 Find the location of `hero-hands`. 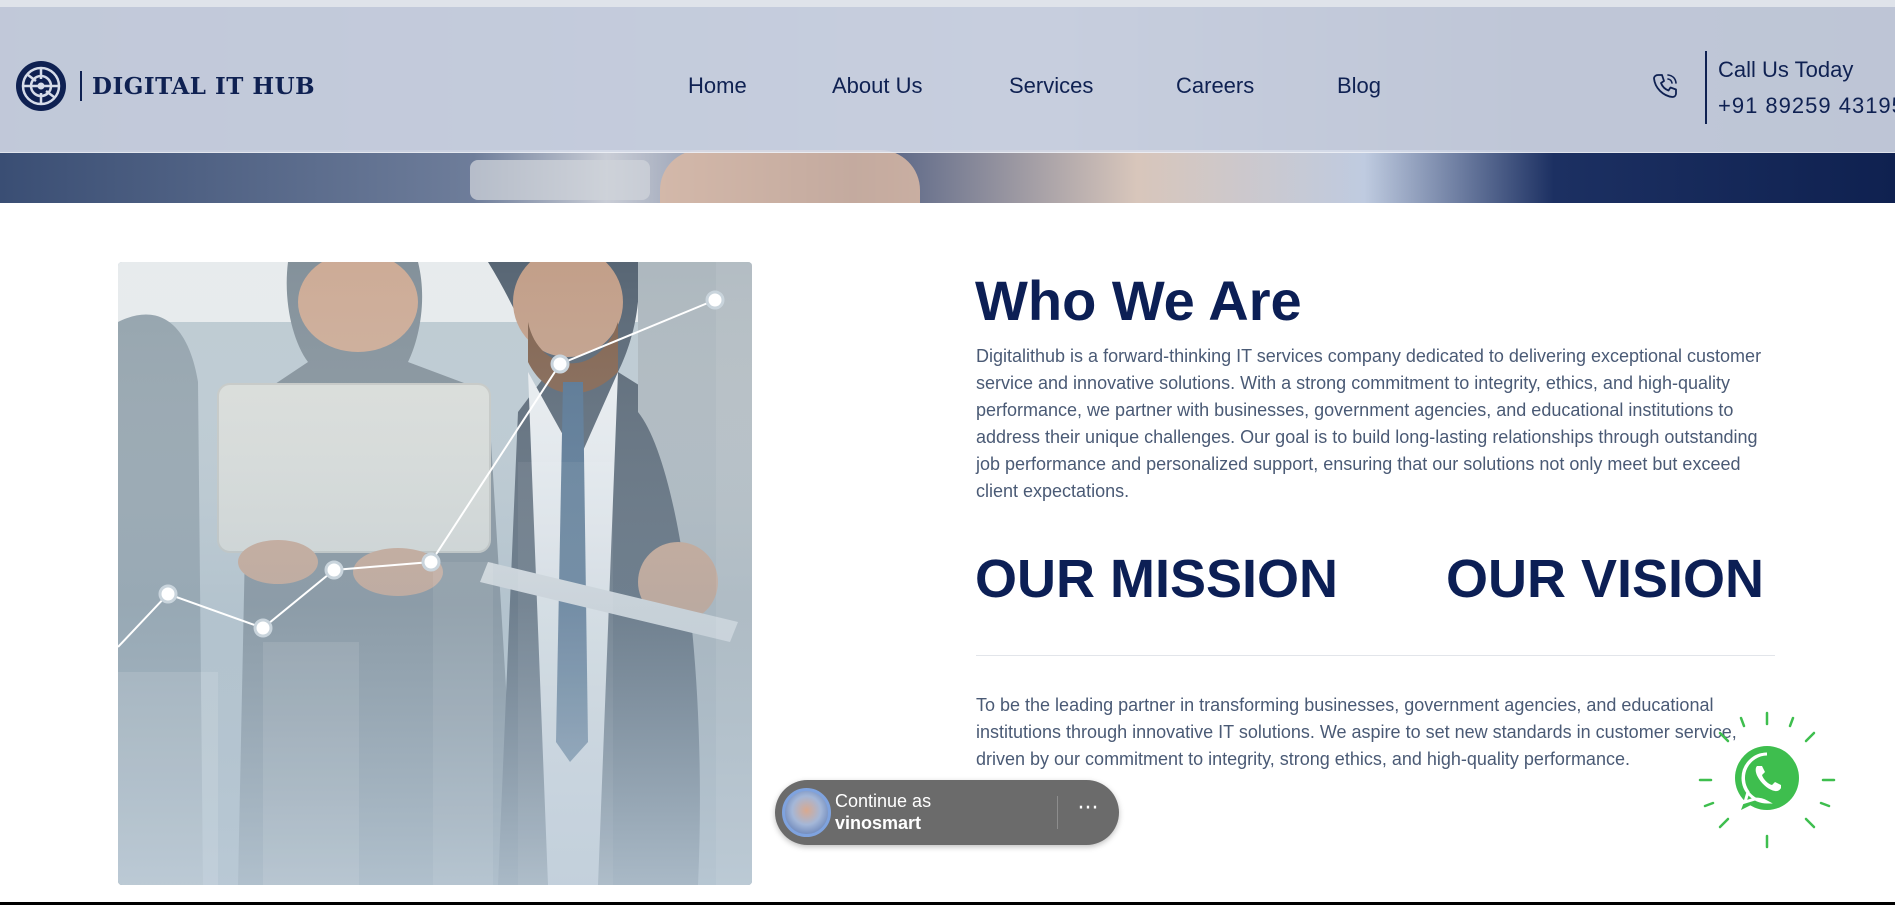

hero-hands is located at coordinates (790, 176).